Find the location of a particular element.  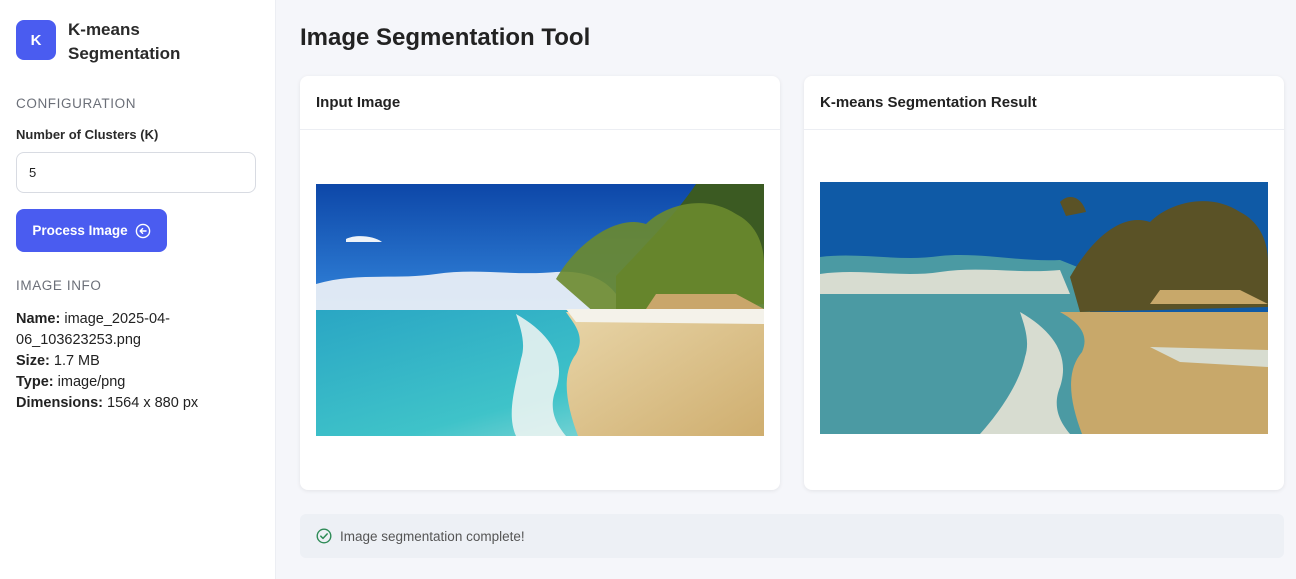

config-heading: CONFIGURATION is located at coordinates (76, 103).